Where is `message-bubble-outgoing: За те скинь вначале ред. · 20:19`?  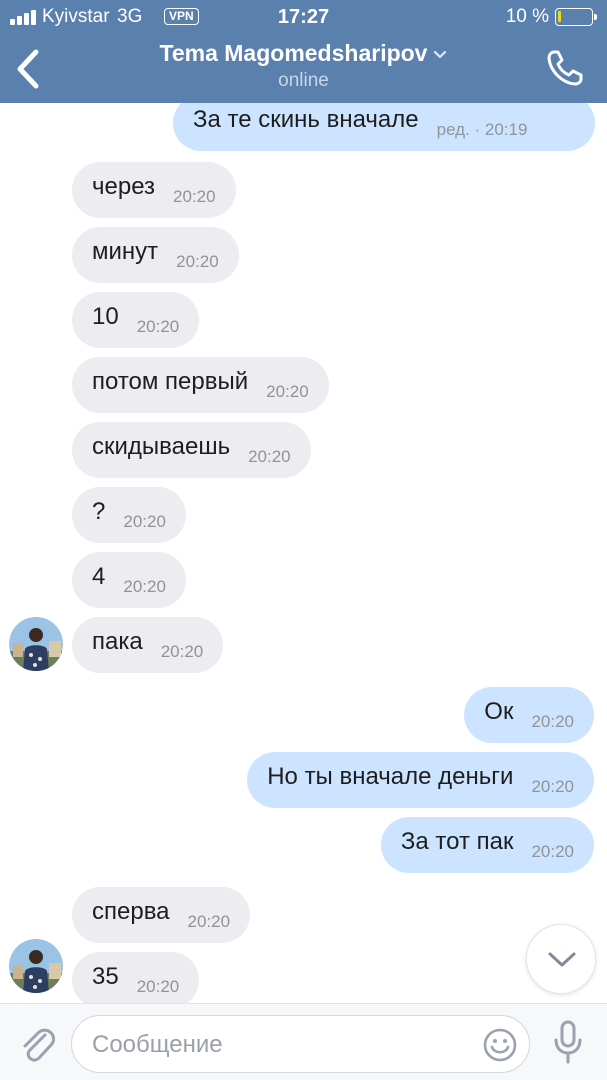
message-bubble-outgoing: За те скинь вначале ред. · 20:19 is located at coordinates (384, 127).